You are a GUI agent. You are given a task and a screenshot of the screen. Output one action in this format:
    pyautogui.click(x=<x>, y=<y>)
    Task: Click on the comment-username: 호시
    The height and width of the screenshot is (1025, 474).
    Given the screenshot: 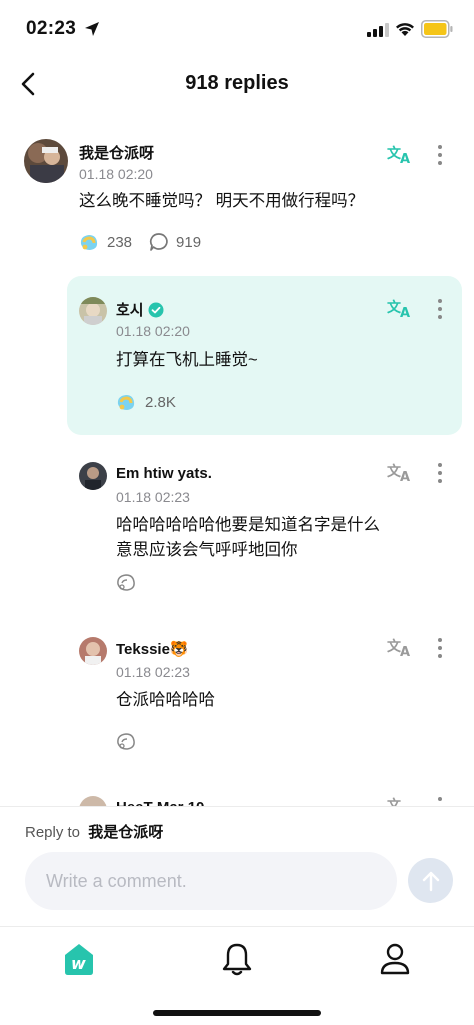 What is the action you would take?
    pyautogui.click(x=140, y=309)
    